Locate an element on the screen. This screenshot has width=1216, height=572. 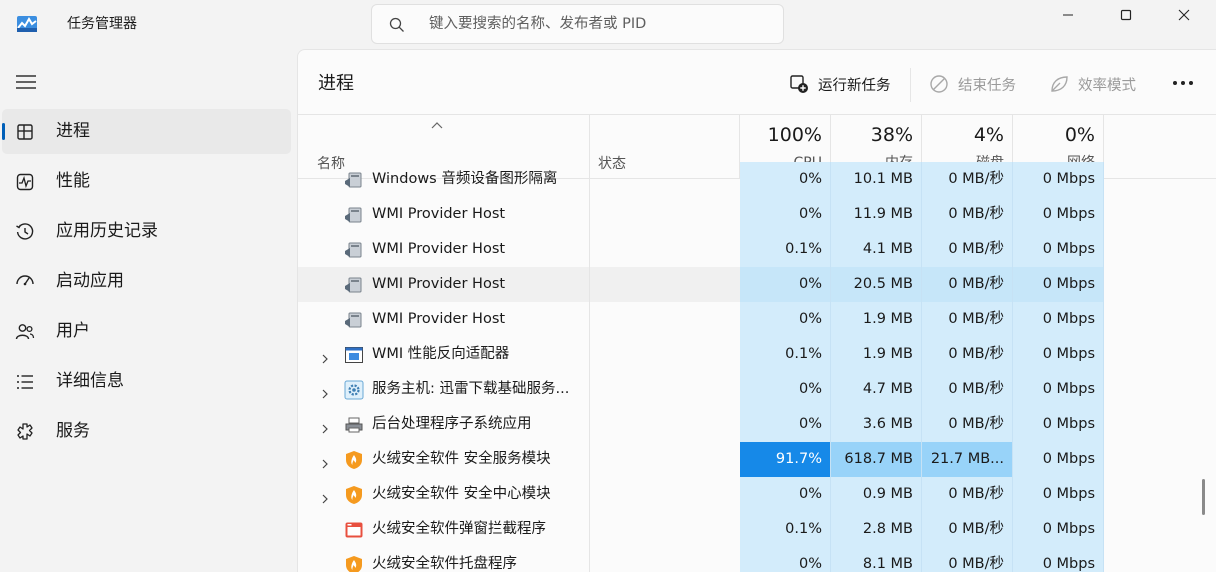
efficiency-label: 效率模式 is located at coordinates (1107, 85).